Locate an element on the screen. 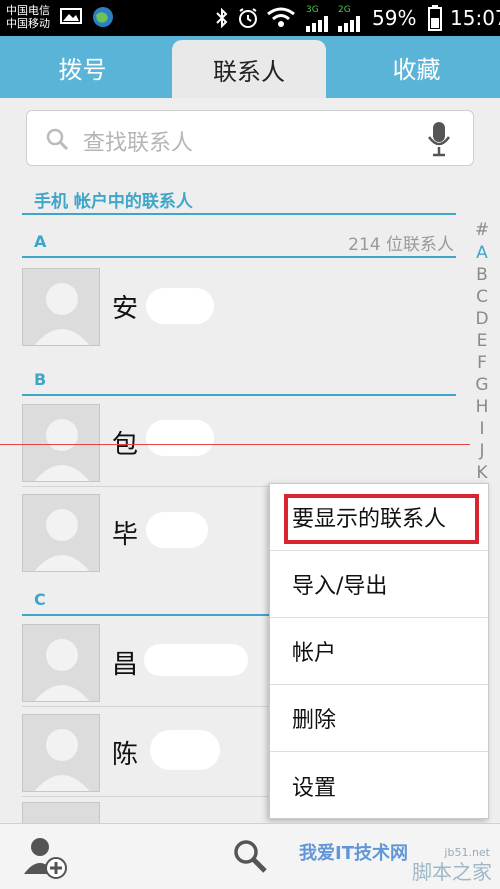 The image size is (500, 889). add-contact-icon is located at coordinates (45, 857).